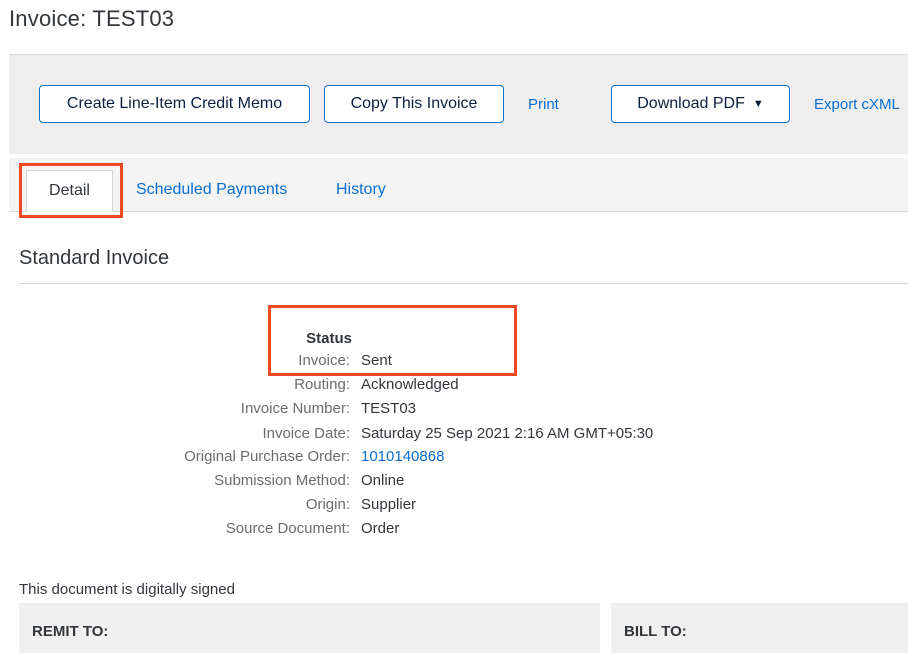  What do you see at coordinates (94, 258) in the screenshot?
I see `section-title: Standard Invoice` at bounding box center [94, 258].